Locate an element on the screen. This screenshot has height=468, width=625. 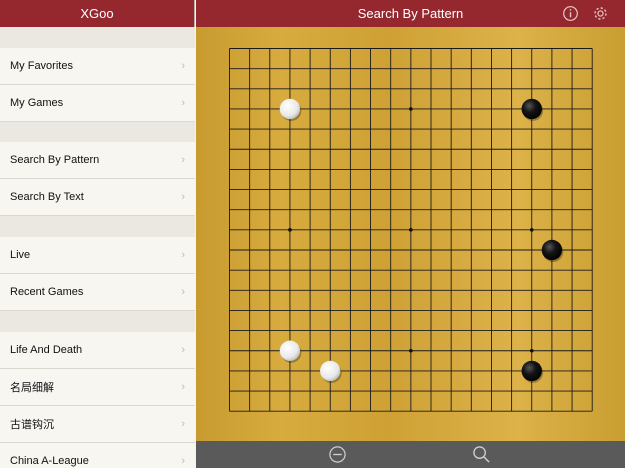
sidebar-item: Life And Death › is located at coordinates (97, 350).